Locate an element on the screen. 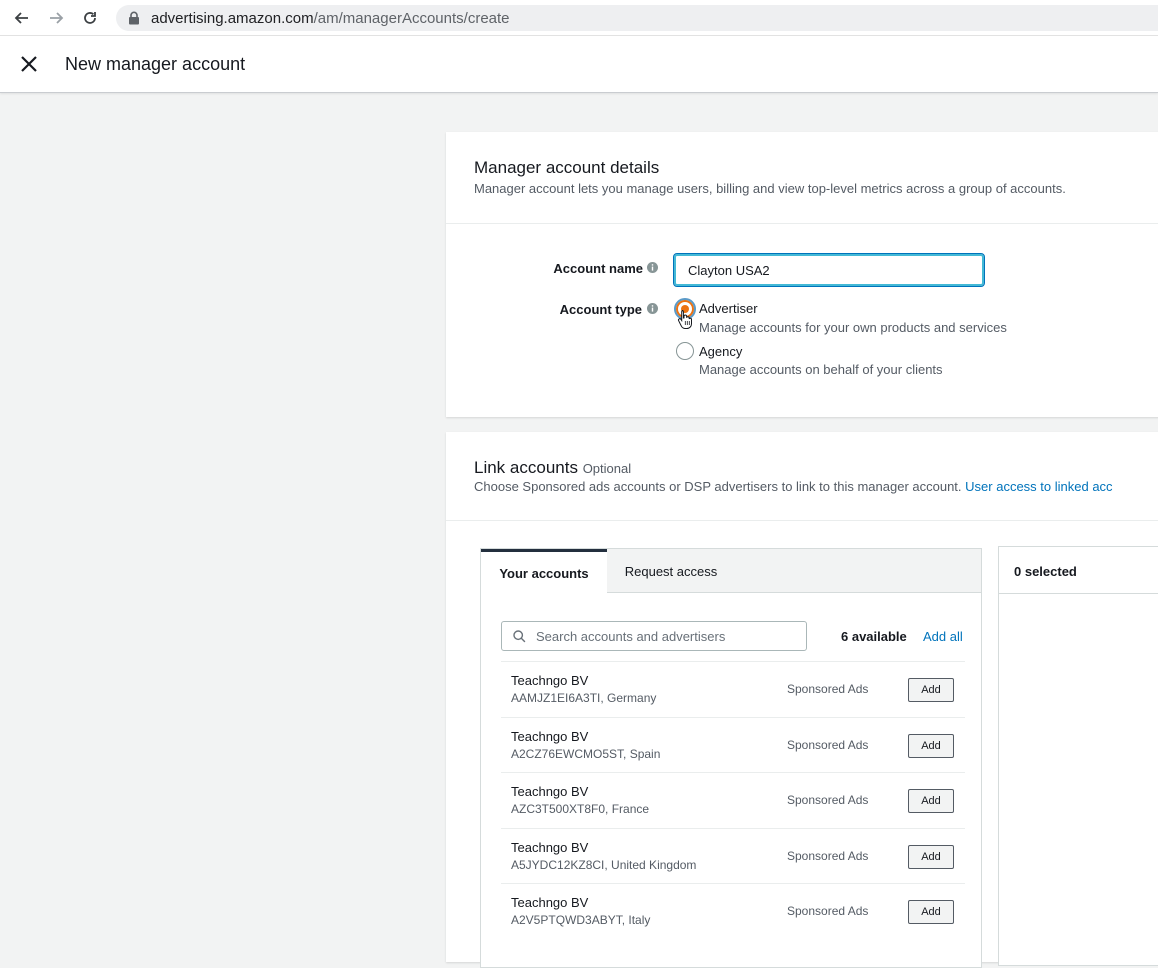  arrow-right-icon is located at coordinates (57, 18).